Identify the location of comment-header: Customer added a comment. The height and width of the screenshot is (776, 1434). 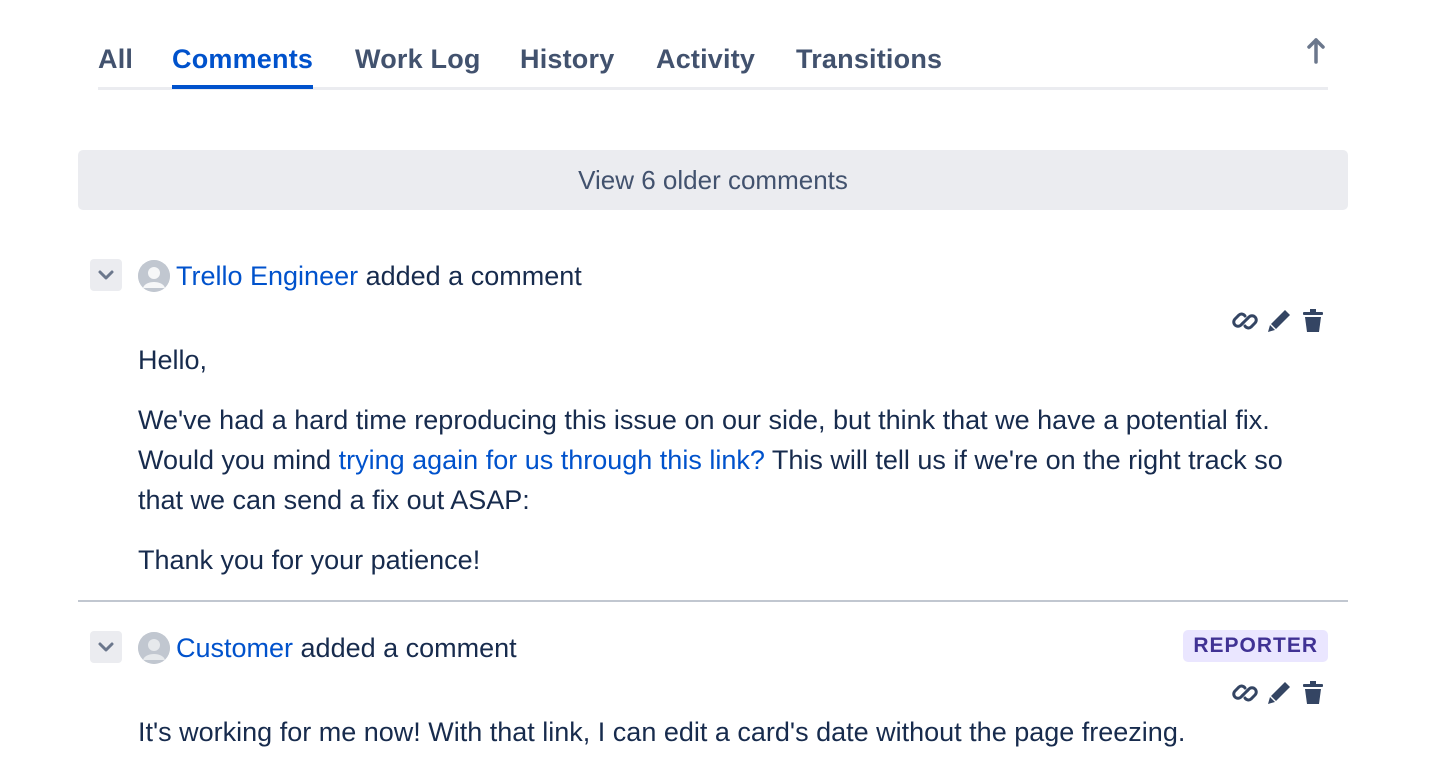
(346, 648).